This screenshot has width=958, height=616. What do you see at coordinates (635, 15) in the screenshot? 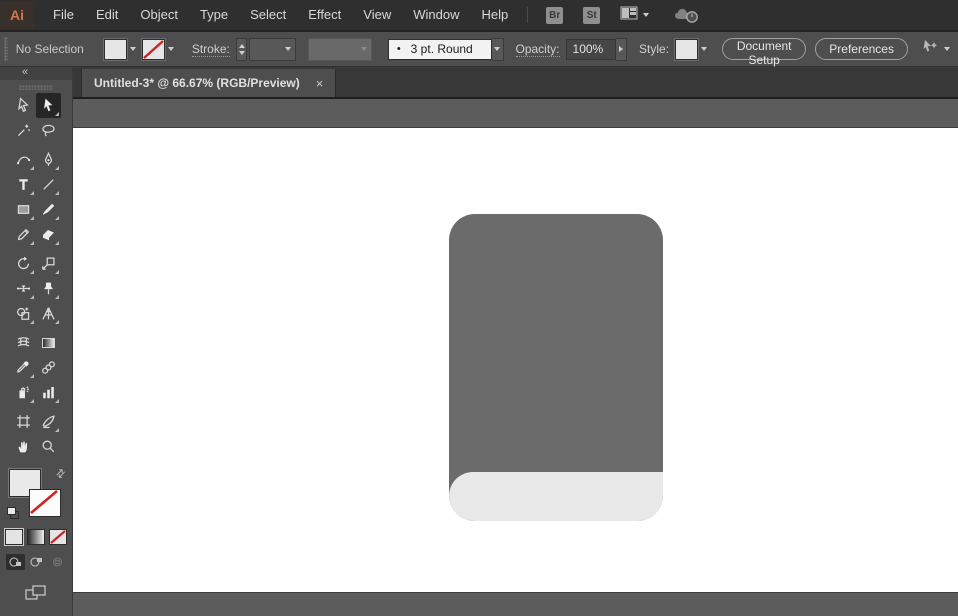
I see `workspace-switcher` at bounding box center [635, 15].